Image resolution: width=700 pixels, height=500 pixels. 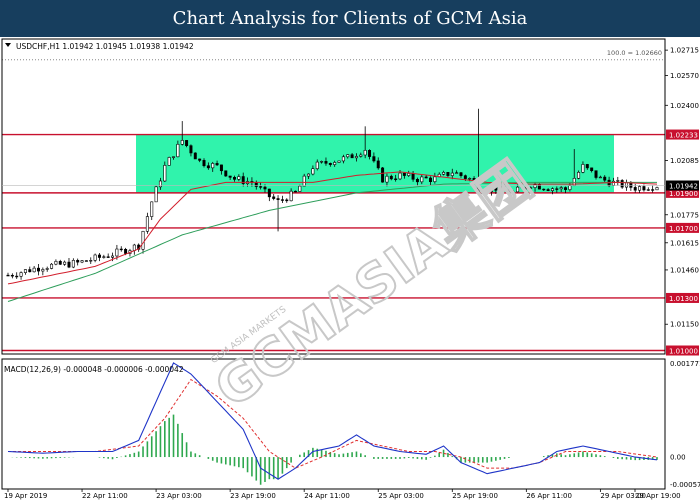 I want to click on macd-y-tick-label: 0.00, so click(x=678, y=458).